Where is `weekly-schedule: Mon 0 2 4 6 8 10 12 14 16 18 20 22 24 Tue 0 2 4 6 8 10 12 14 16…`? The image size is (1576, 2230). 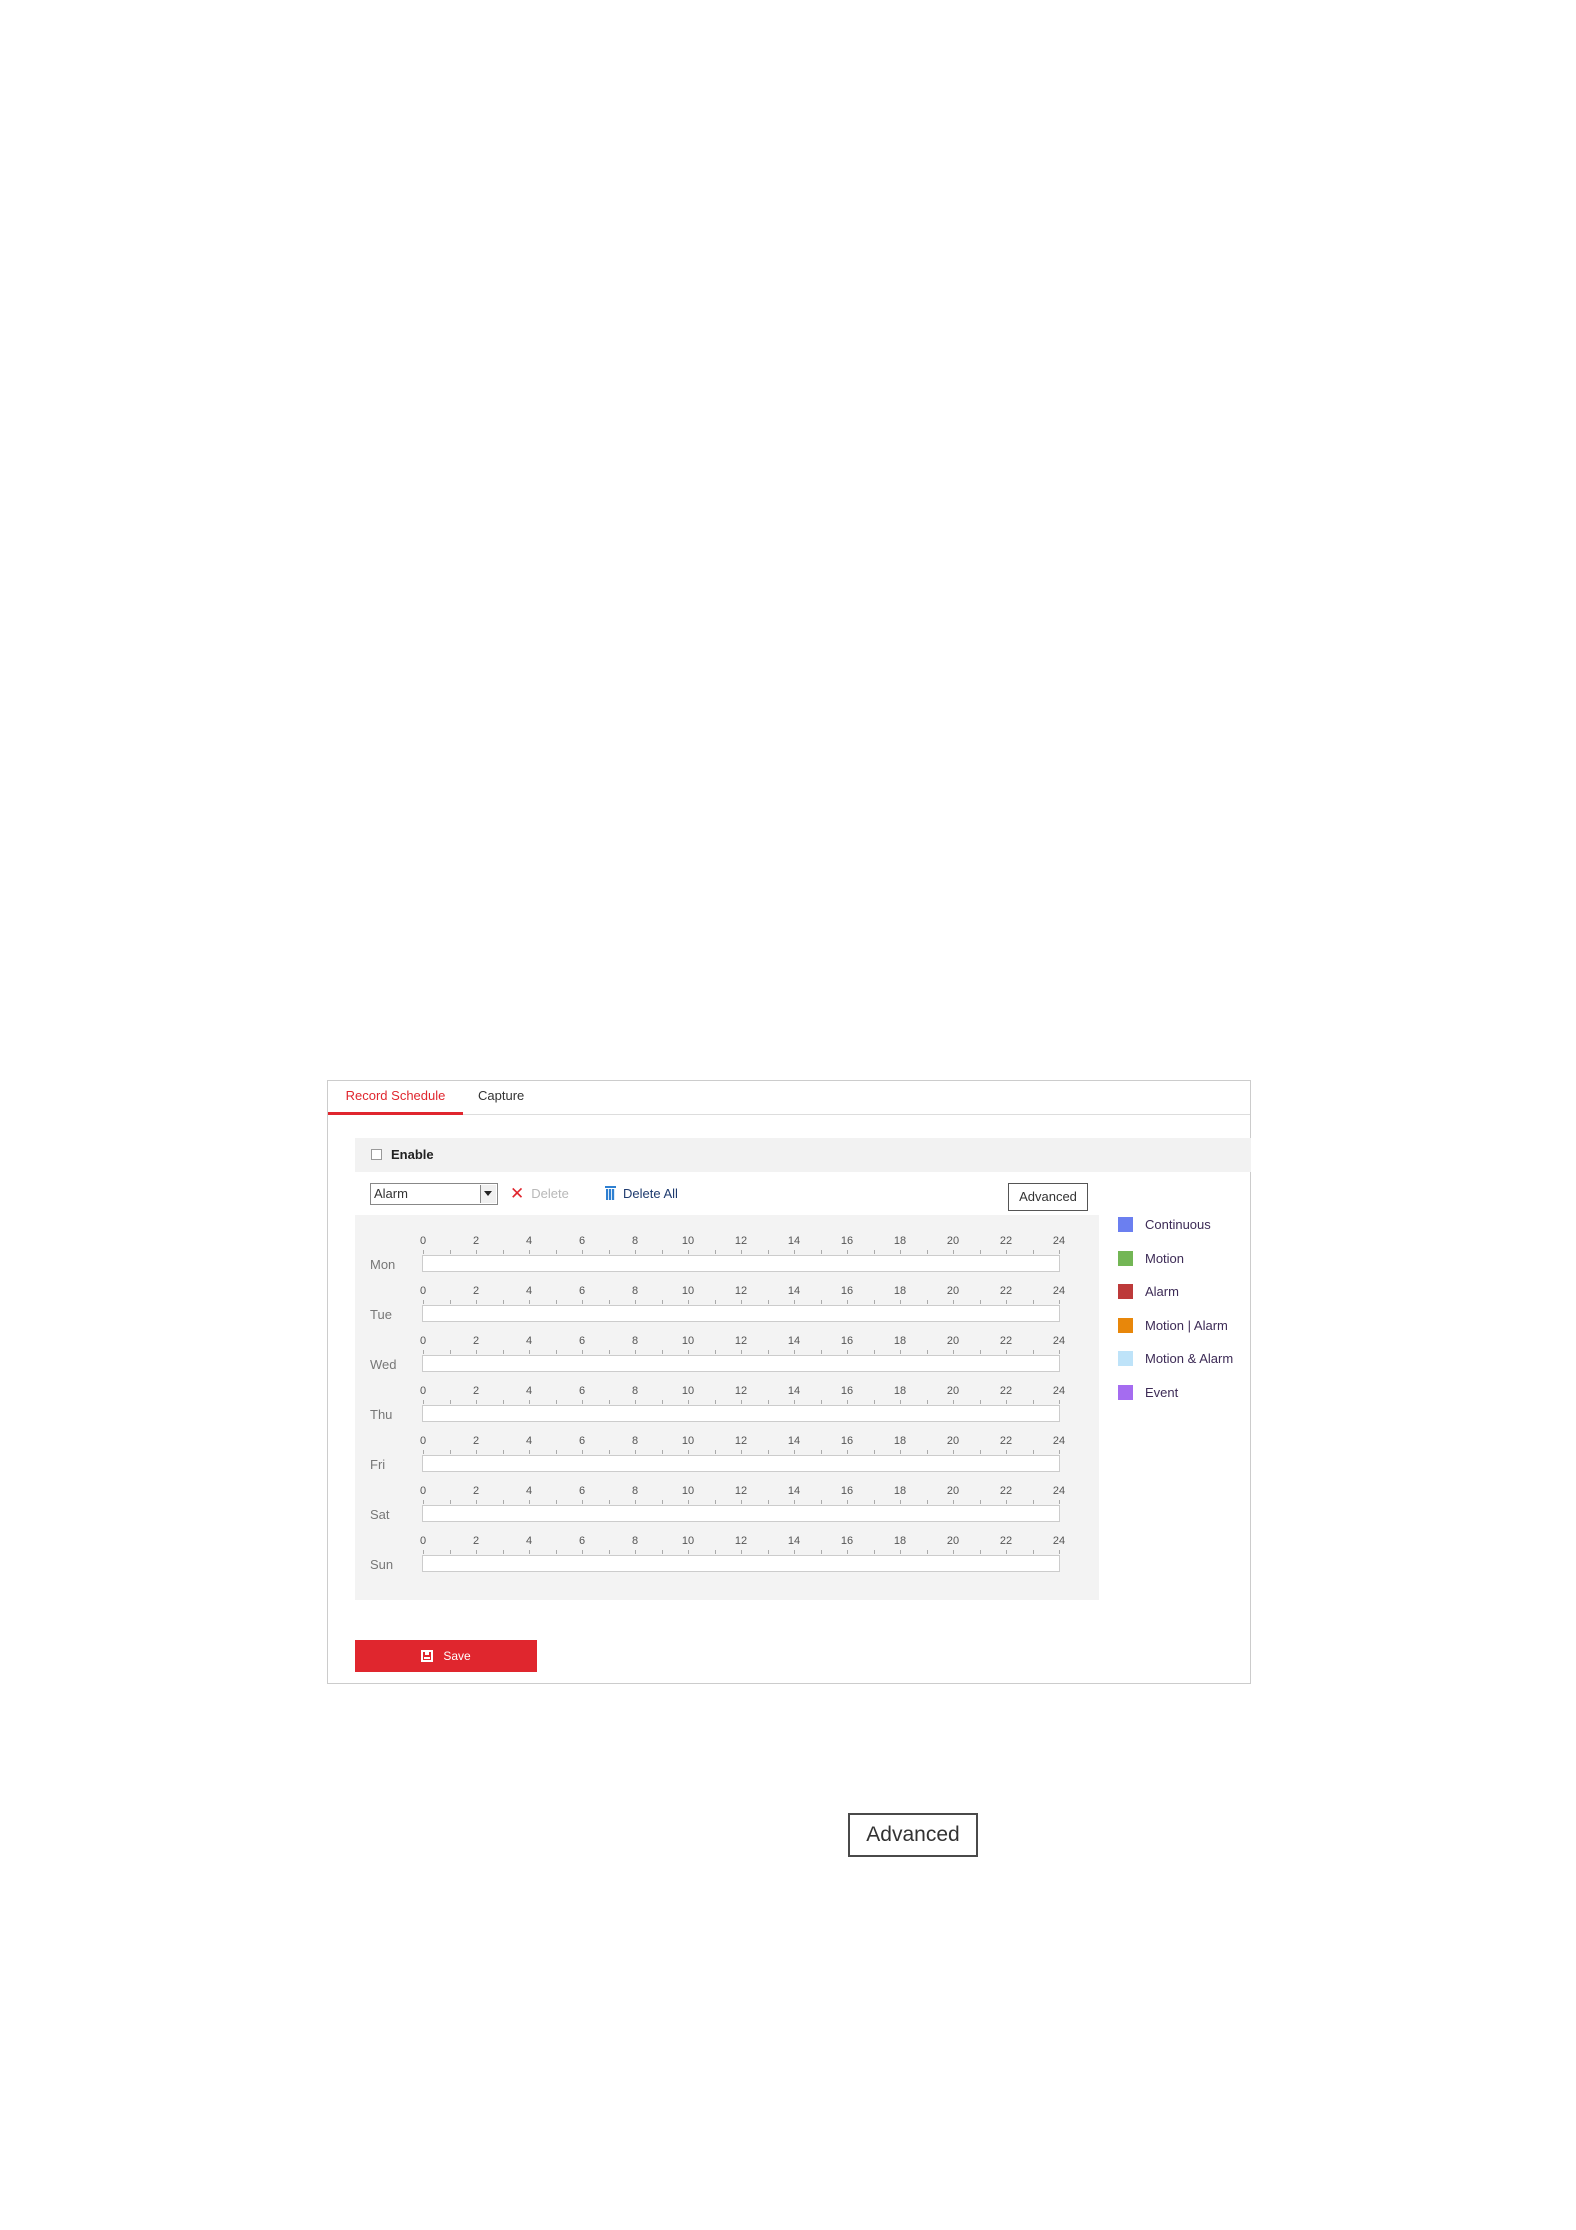
weekly-schedule: Mon 0 2 4 6 8 10 12 14 16 18 20 22 24 Tue 0 2 4 6 8 10 12 14 16… is located at coordinates (727, 1407).